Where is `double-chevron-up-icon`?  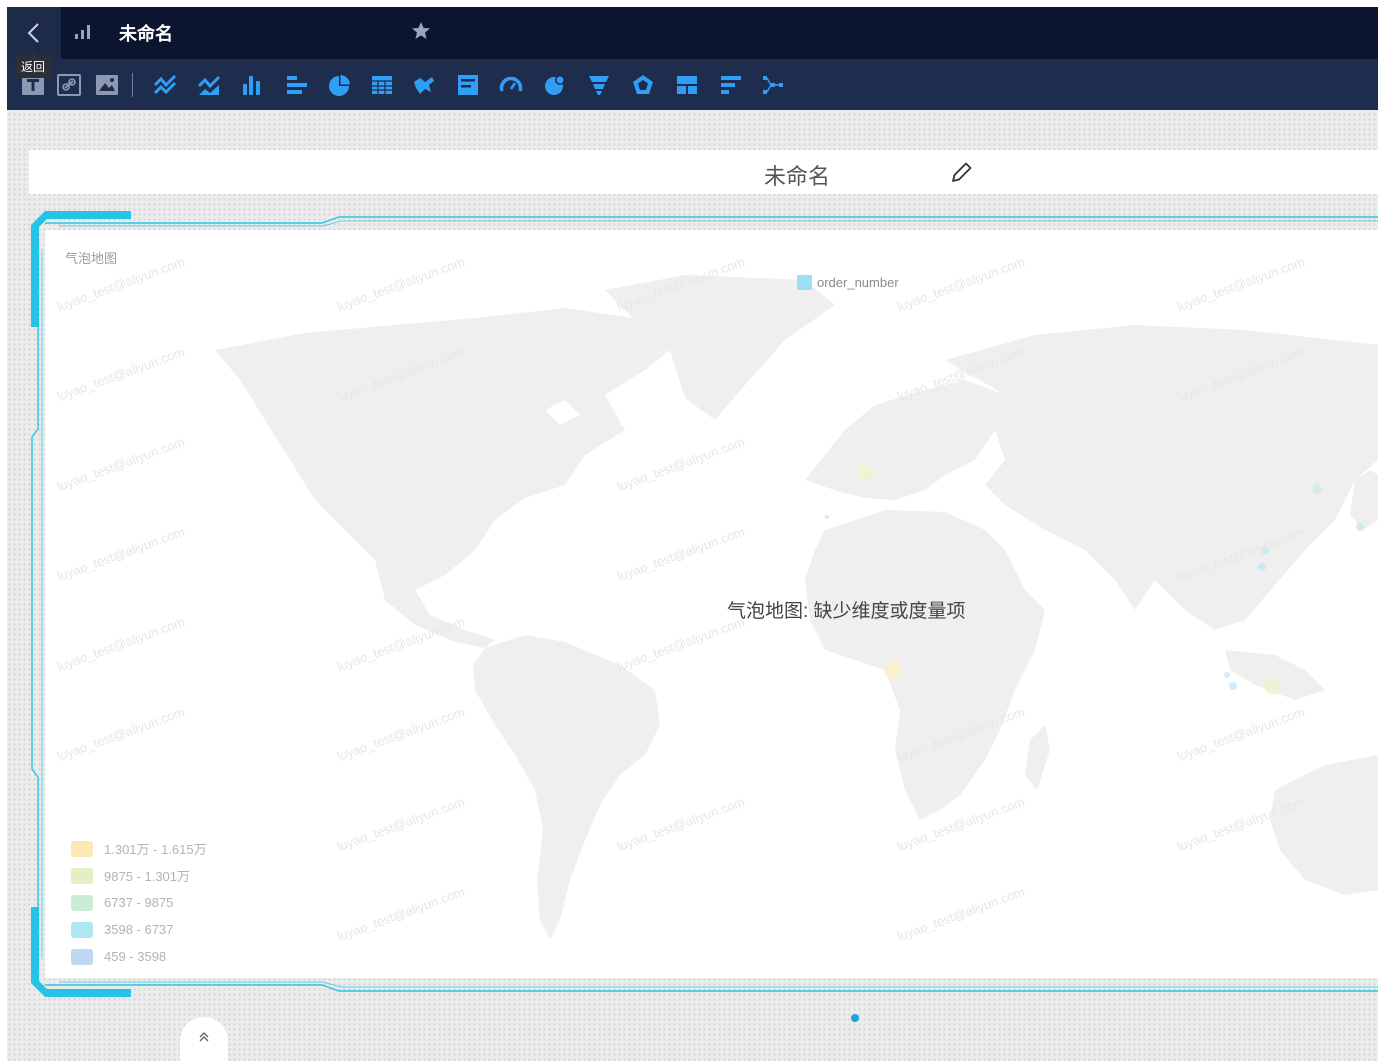 double-chevron-up-icon is located at coordinates (204, 1037).